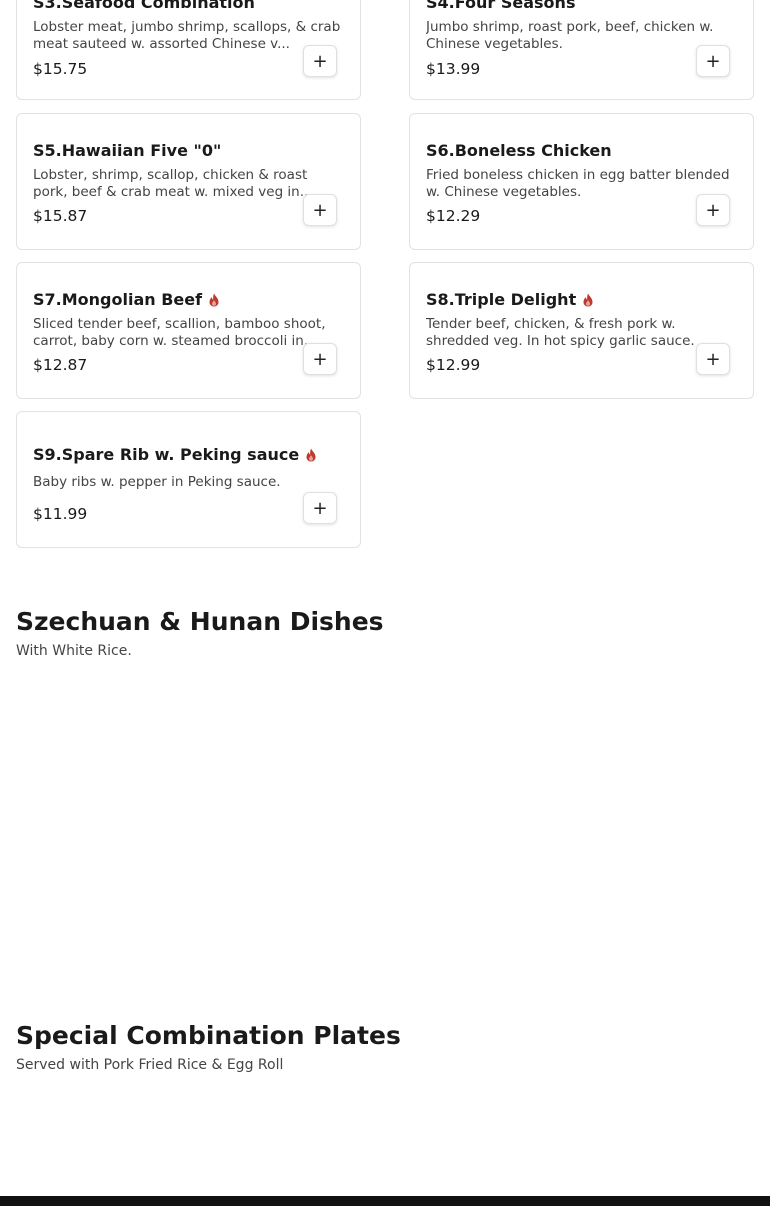 Image resolution: width=770 pixels, height=1206 pixels. Describe the element at coordinates (60, 514) in the screenshot. I see `item-price: $11.99` at that location.